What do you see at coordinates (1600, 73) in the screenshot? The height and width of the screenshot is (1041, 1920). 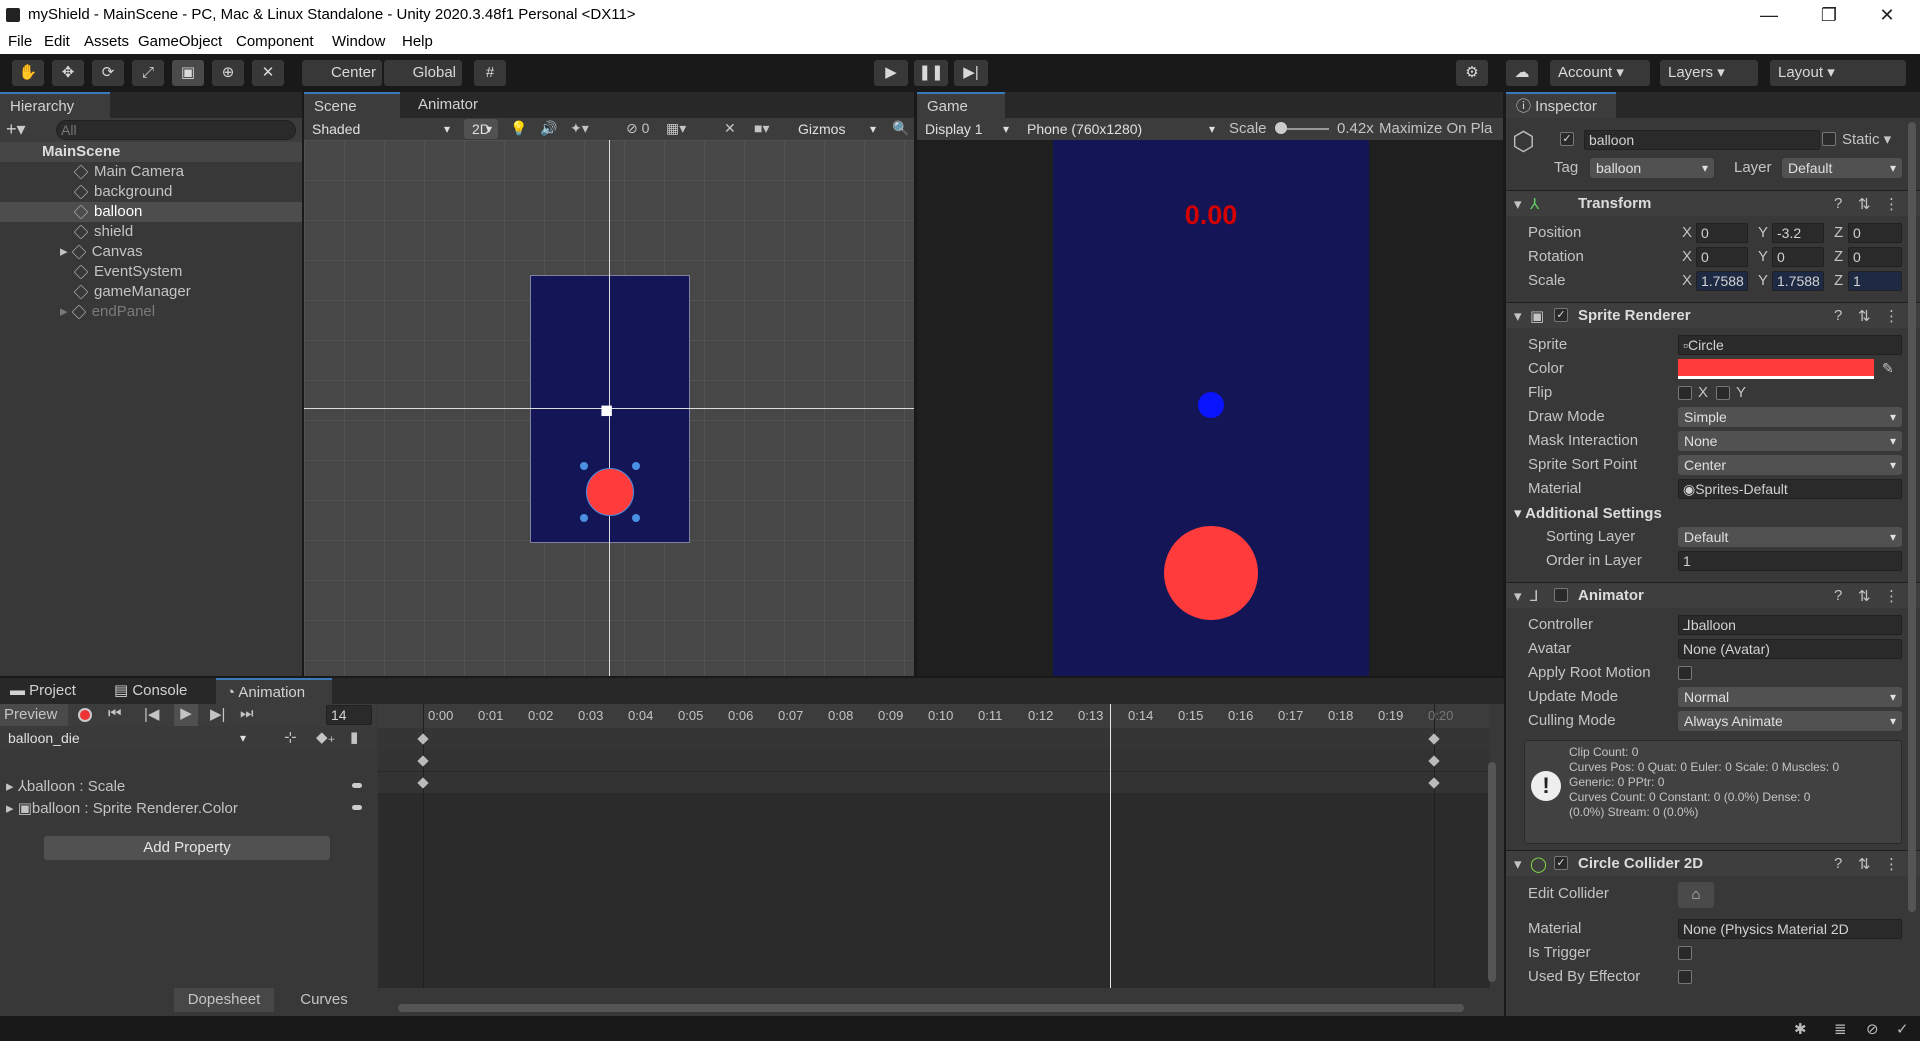 I see `account-dropdown: Account ▾` at bounding box center [1600, 73].